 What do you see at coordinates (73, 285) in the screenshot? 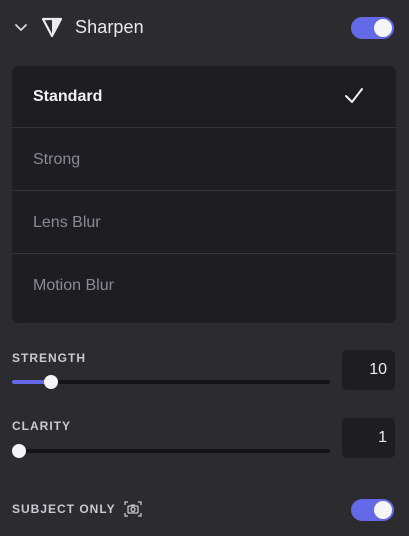
I see `mode-label: Motion Blur` at bounding box center [73, 285].